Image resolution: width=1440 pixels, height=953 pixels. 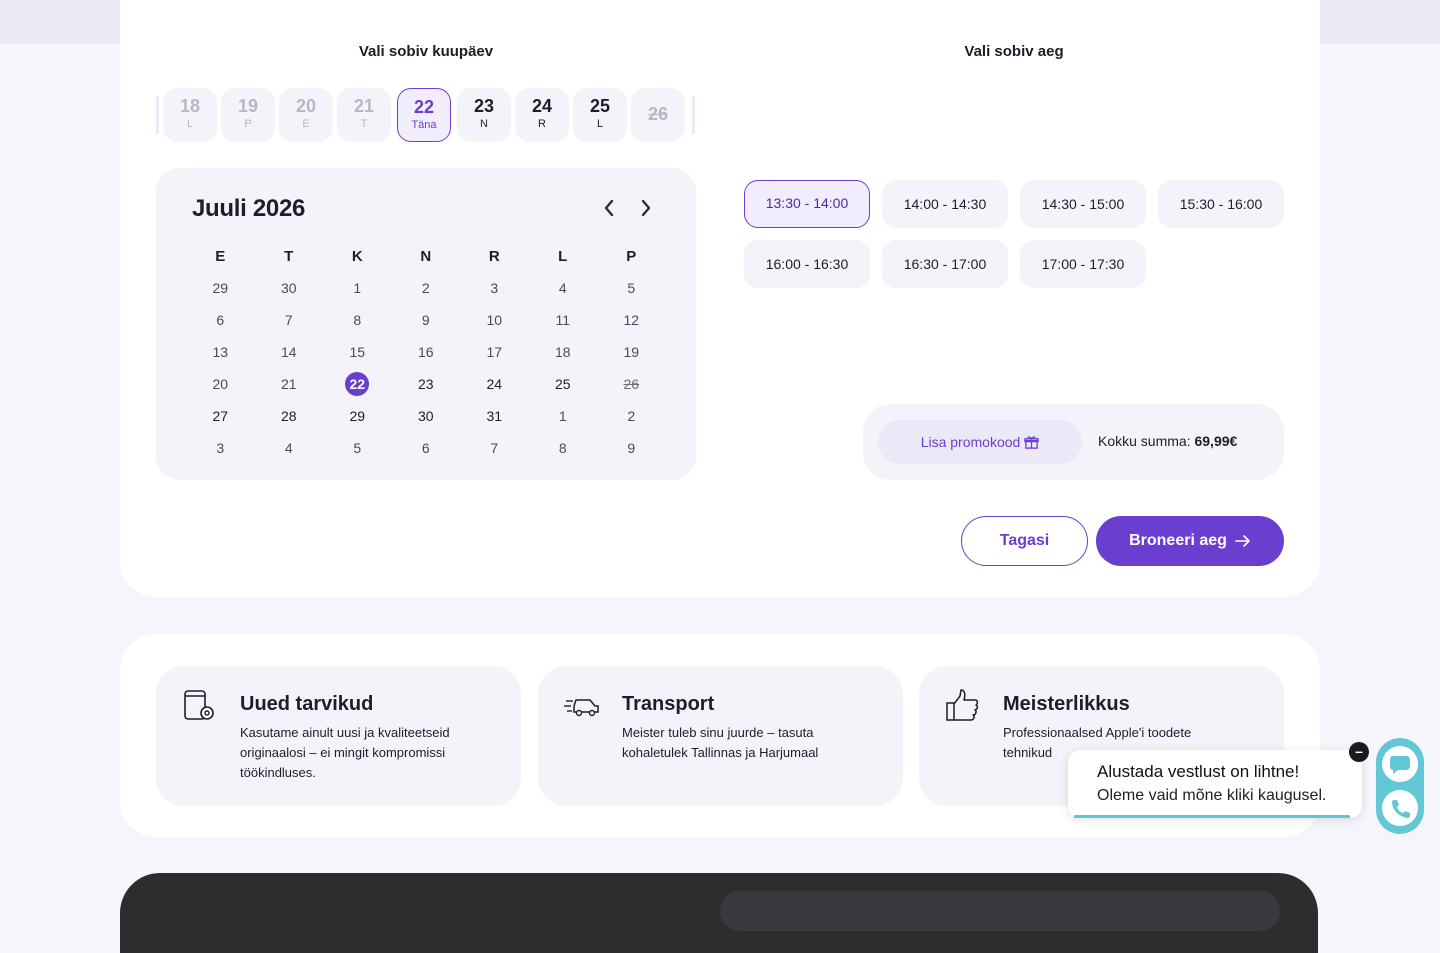 What do you see at coordinates (289, 416) in the screenshot?
I see `calendar-day: 28` at bounding box center [289, 416].